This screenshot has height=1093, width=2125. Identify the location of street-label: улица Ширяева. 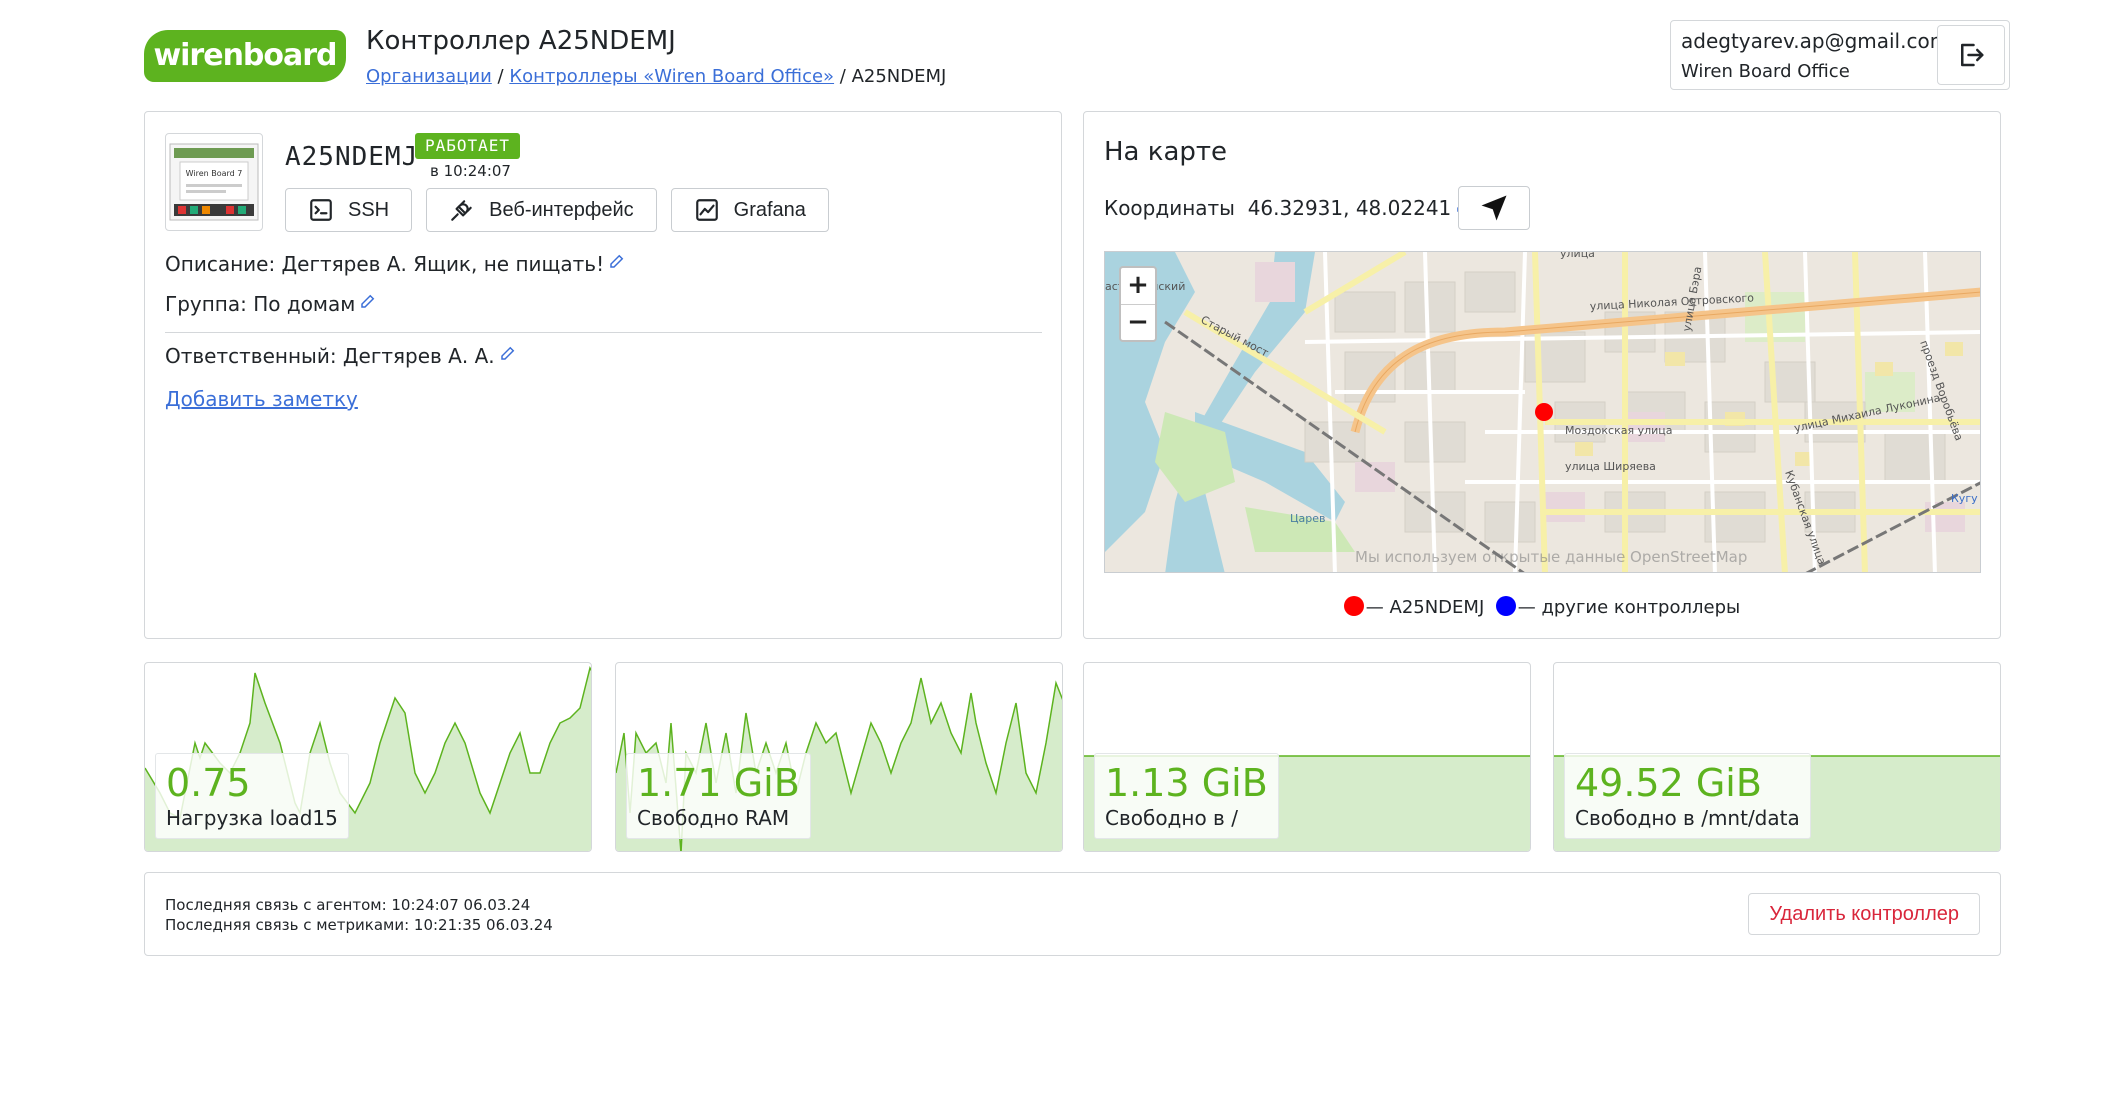
(1610, 466).